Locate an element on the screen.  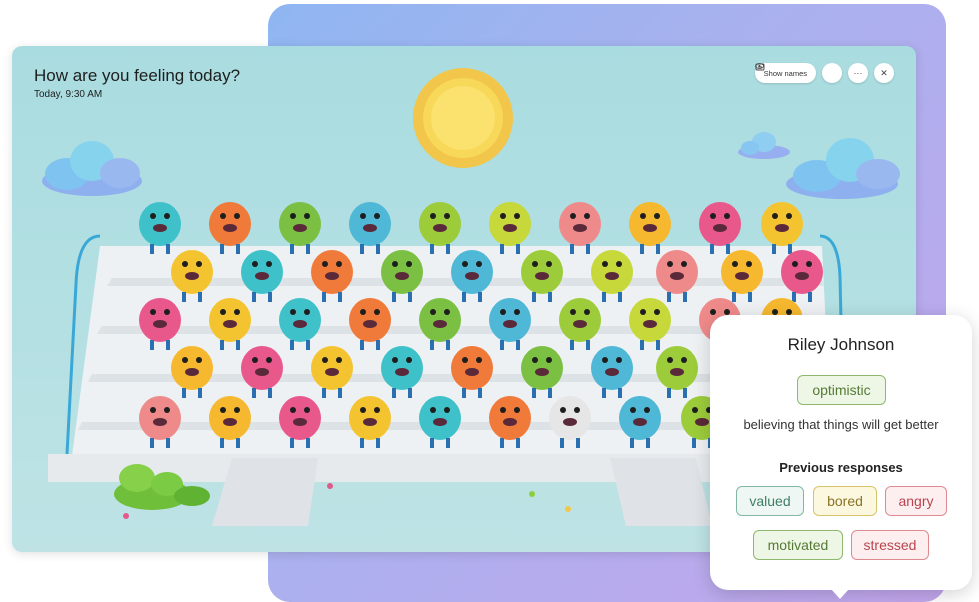
sun-icon is located at coordinates (463, 118).